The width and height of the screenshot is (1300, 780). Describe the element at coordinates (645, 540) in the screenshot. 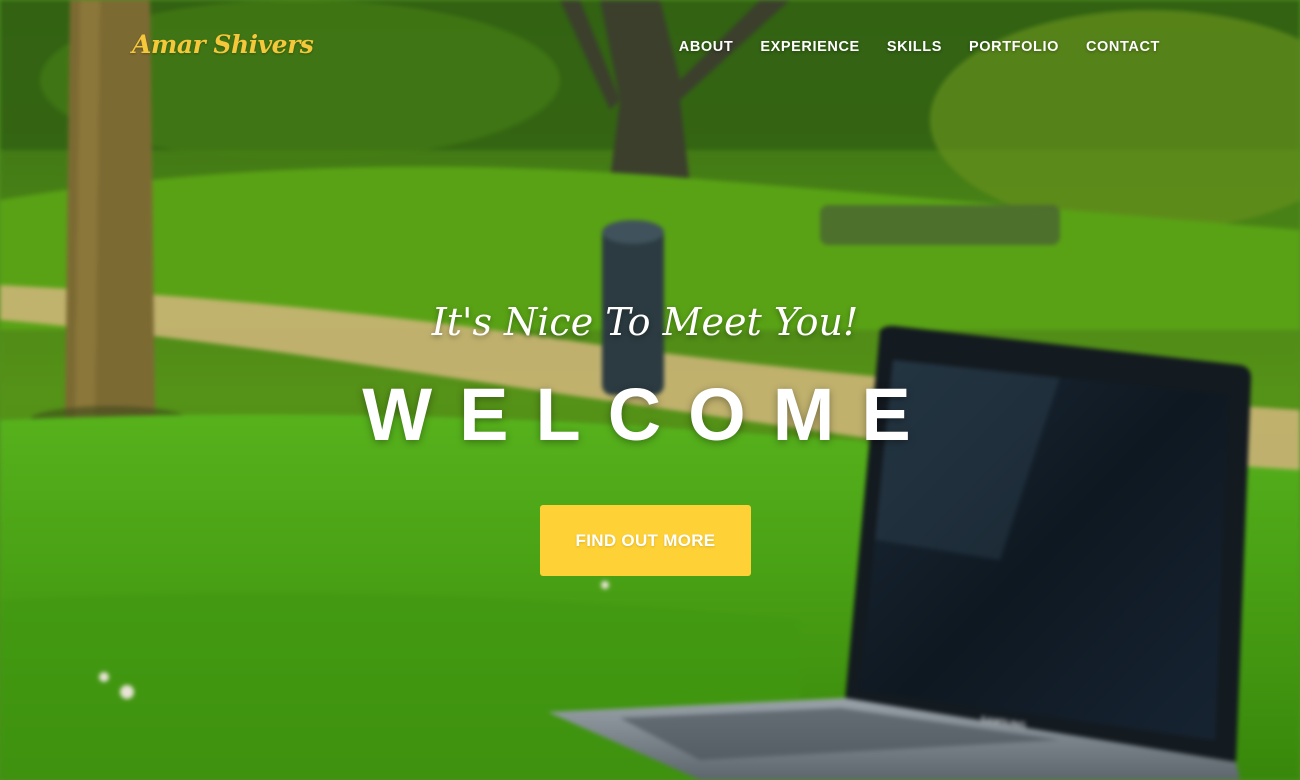

I see `find-out-more-button: FIND OUT MORE` at that location.